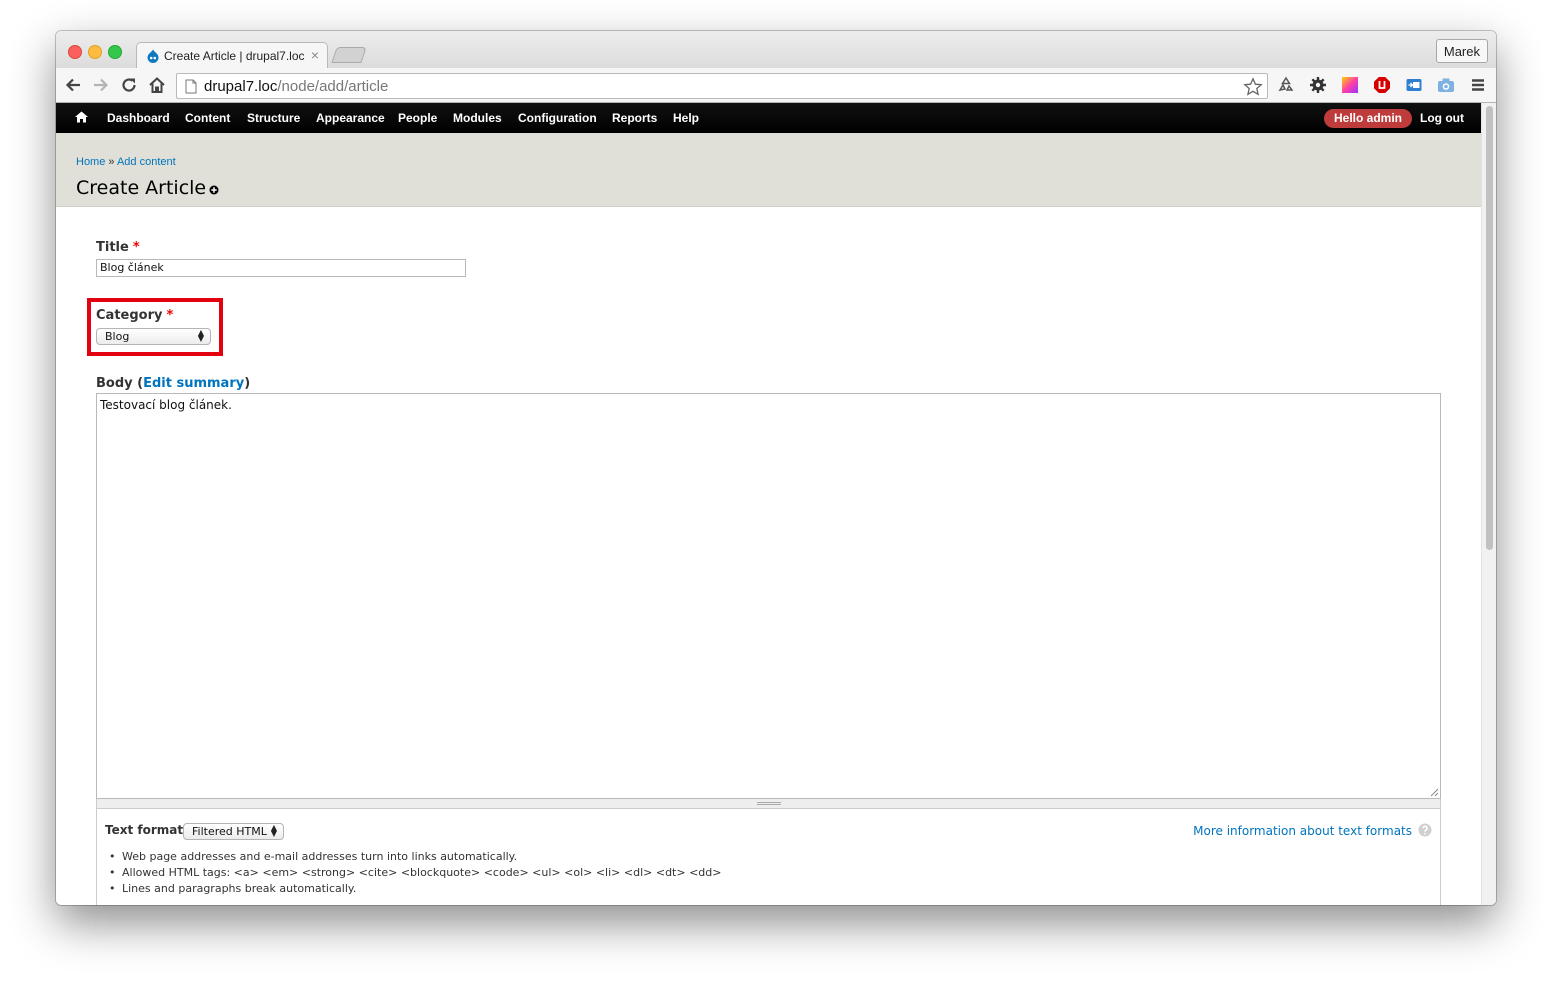 This screenshot has width=1552, height=985. What do you see at coordinates (1350, 85) in the screenshot?
I see `color-picker-extension-icon` at bounding box center [1350, 85].